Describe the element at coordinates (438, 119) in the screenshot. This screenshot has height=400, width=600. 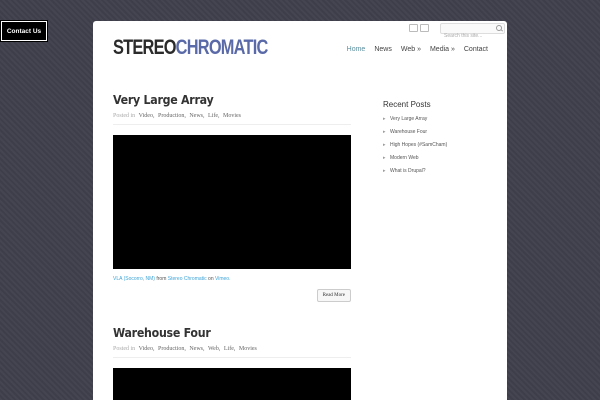
I see `recent-post-link: Very Large Array` at that location.